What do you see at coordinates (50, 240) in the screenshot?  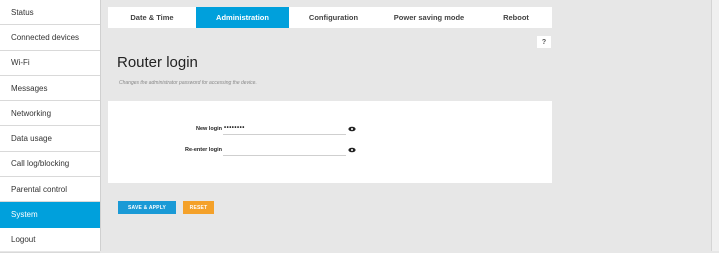 I see `sidebar-item-logout: Logout` at bounding box center [50, 240].